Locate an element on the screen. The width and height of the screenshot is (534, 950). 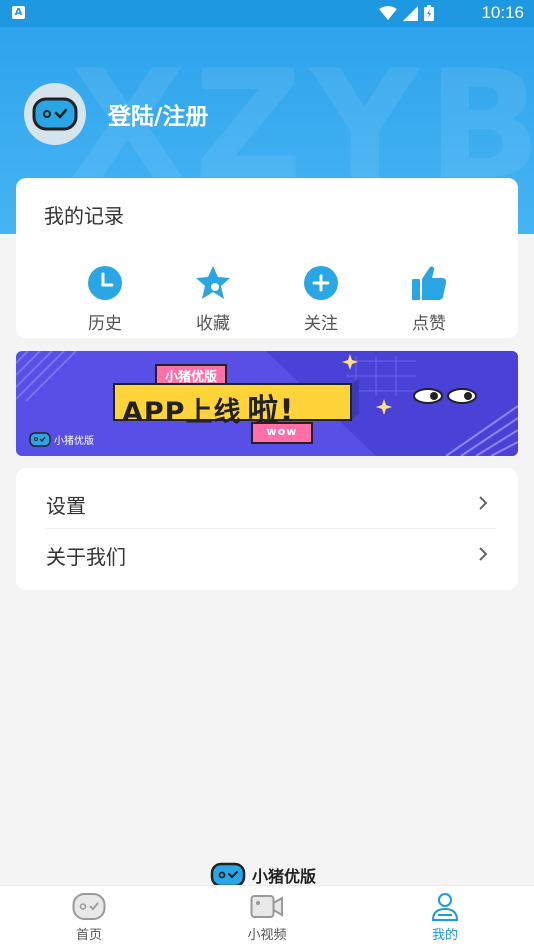
records-title: 我的记录 is located at coordinates (84, 216).